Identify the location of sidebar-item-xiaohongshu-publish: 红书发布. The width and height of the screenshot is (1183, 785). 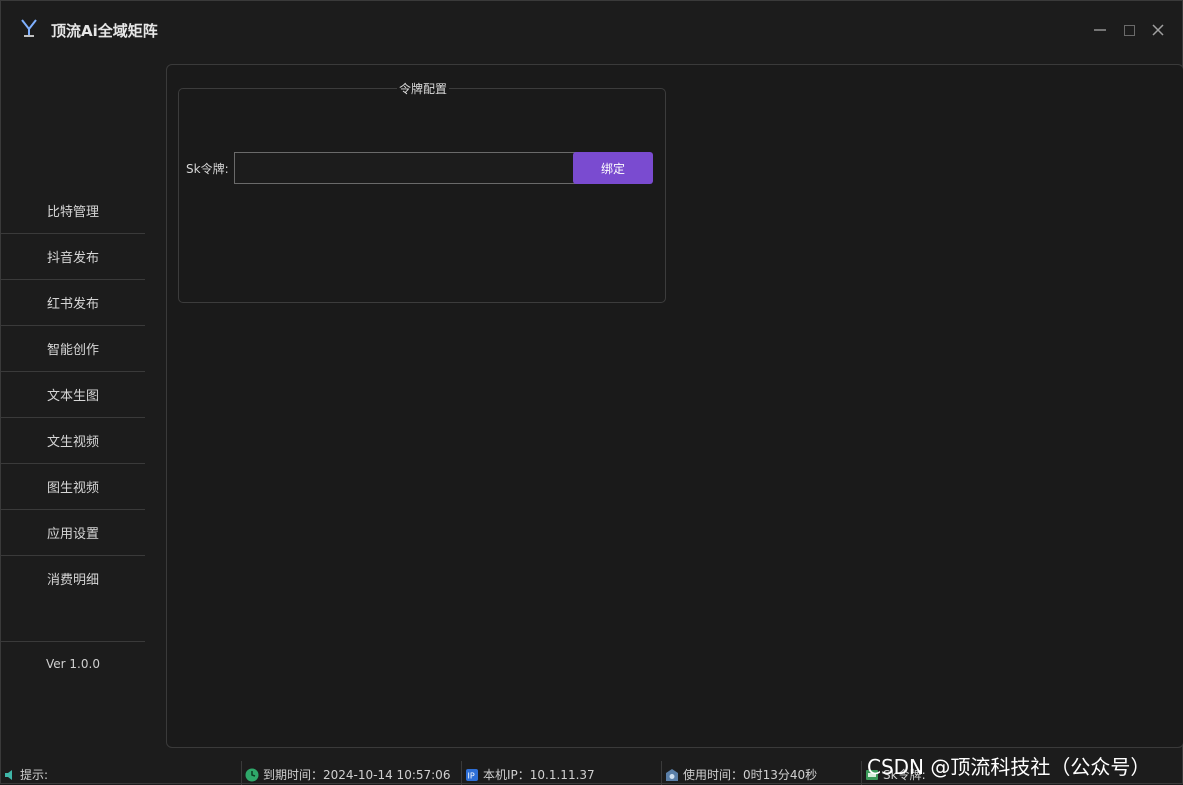
(73, 303).